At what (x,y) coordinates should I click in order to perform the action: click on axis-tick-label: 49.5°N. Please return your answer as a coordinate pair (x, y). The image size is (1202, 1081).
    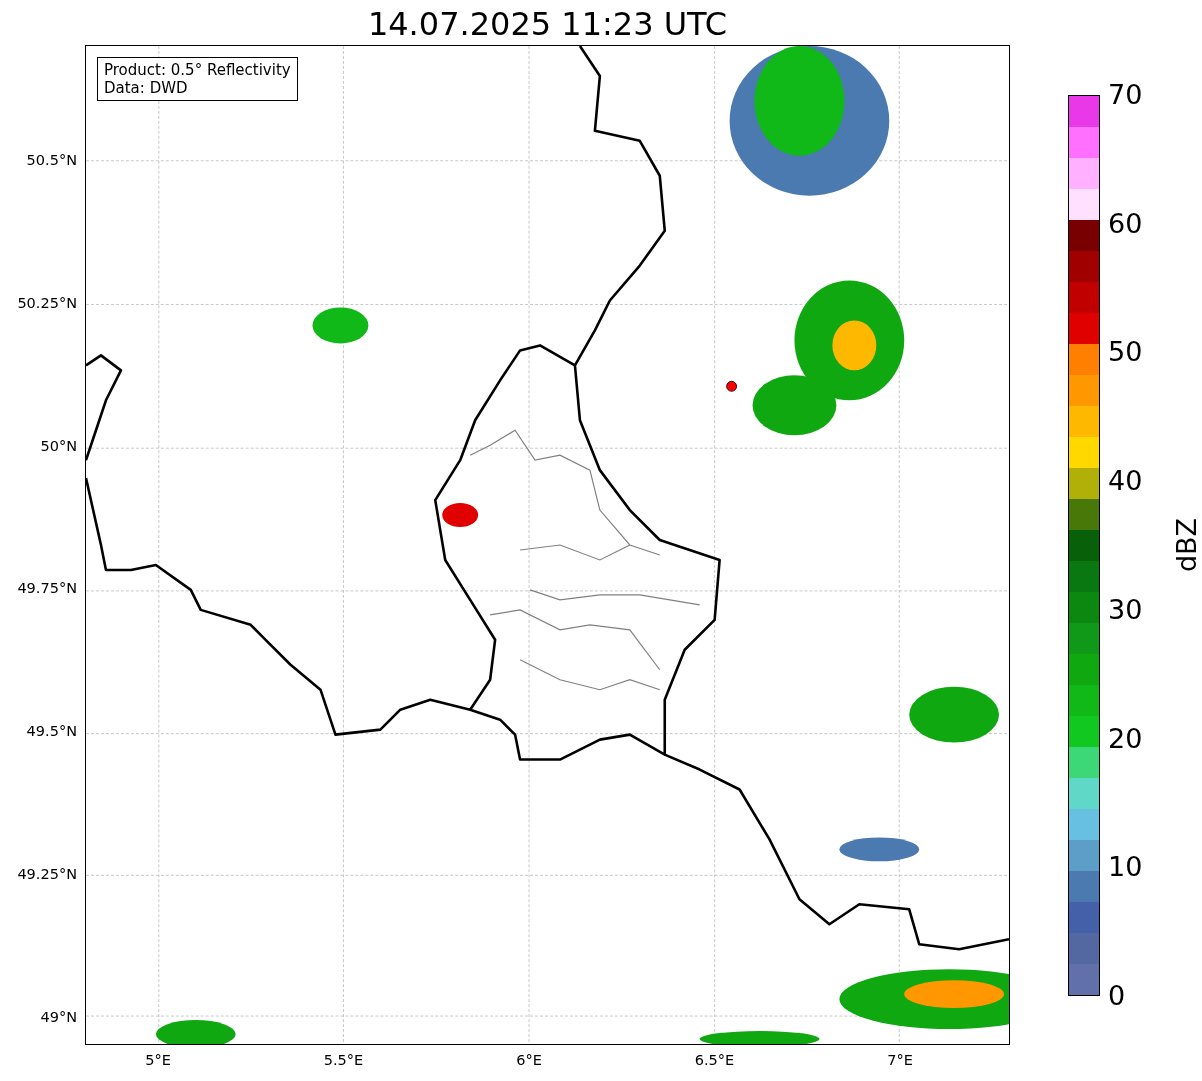
    Looking at the image, I should click on (51, 731).